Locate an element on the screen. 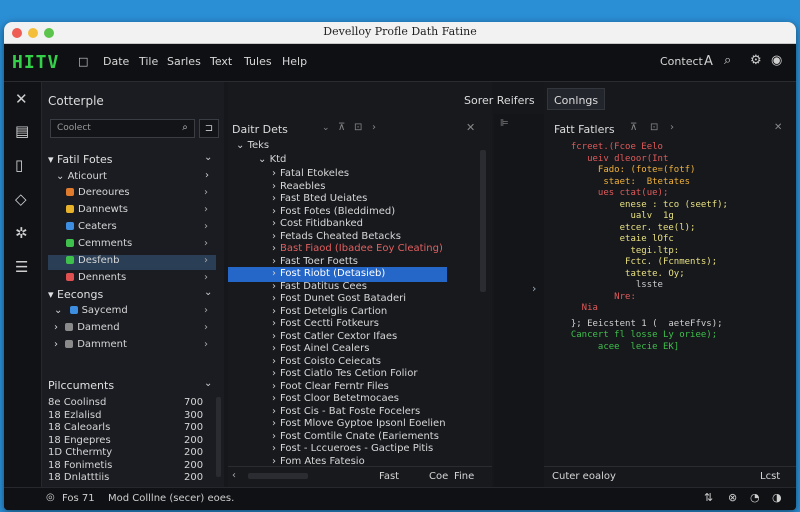  menu-item-3: Sarles is located at coordinates (184, 61).